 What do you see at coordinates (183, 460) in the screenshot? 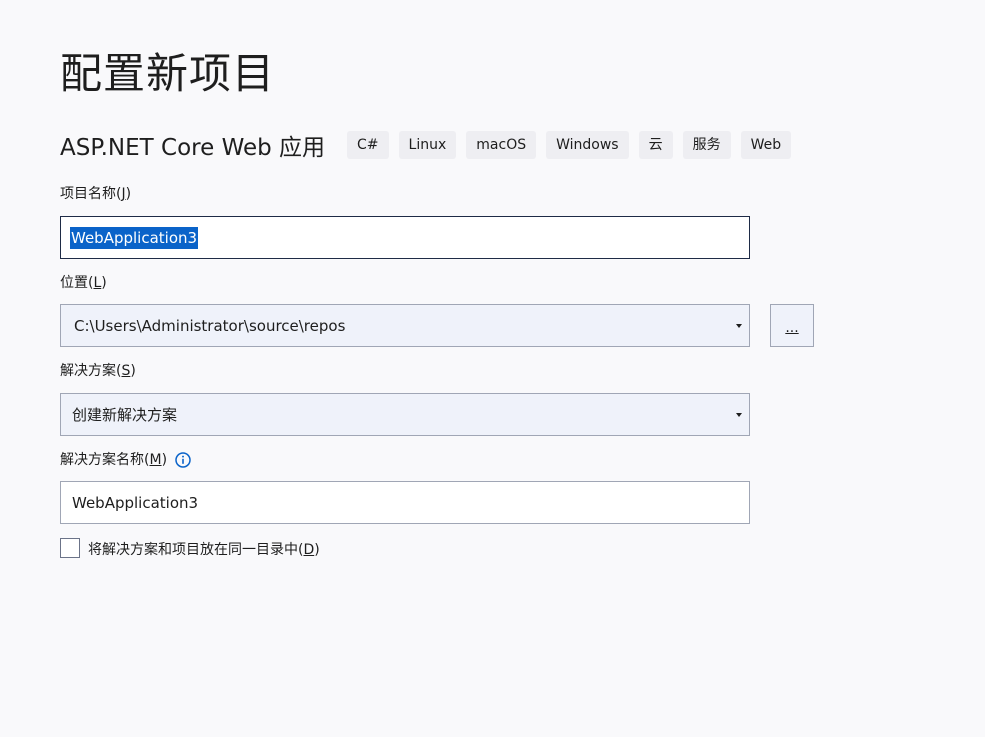
I see `info-icon` at bounding box center [183, 460].